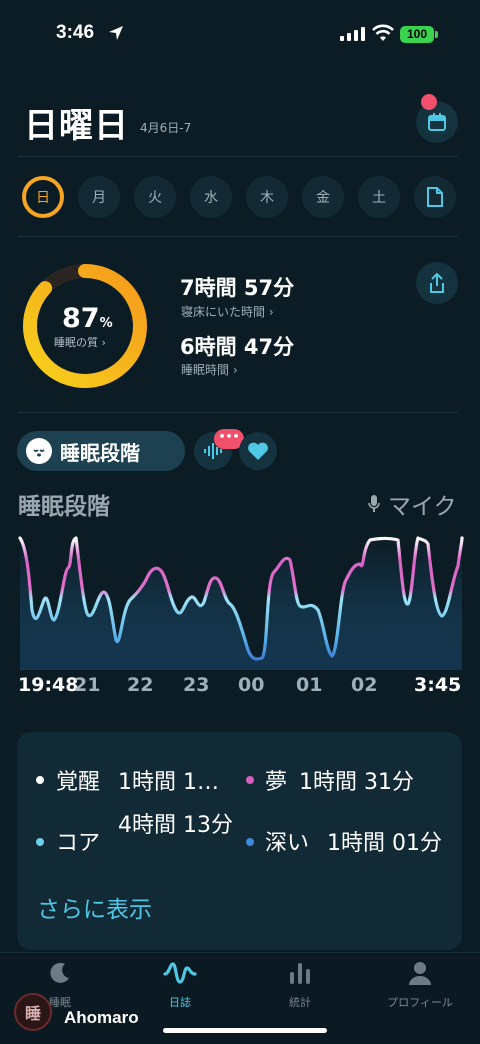 This screenshot has width=480, height=1044. Describe the element at coordinates (180, 985) in the screenshot. I see `tab-journal: 日誌` at that location.